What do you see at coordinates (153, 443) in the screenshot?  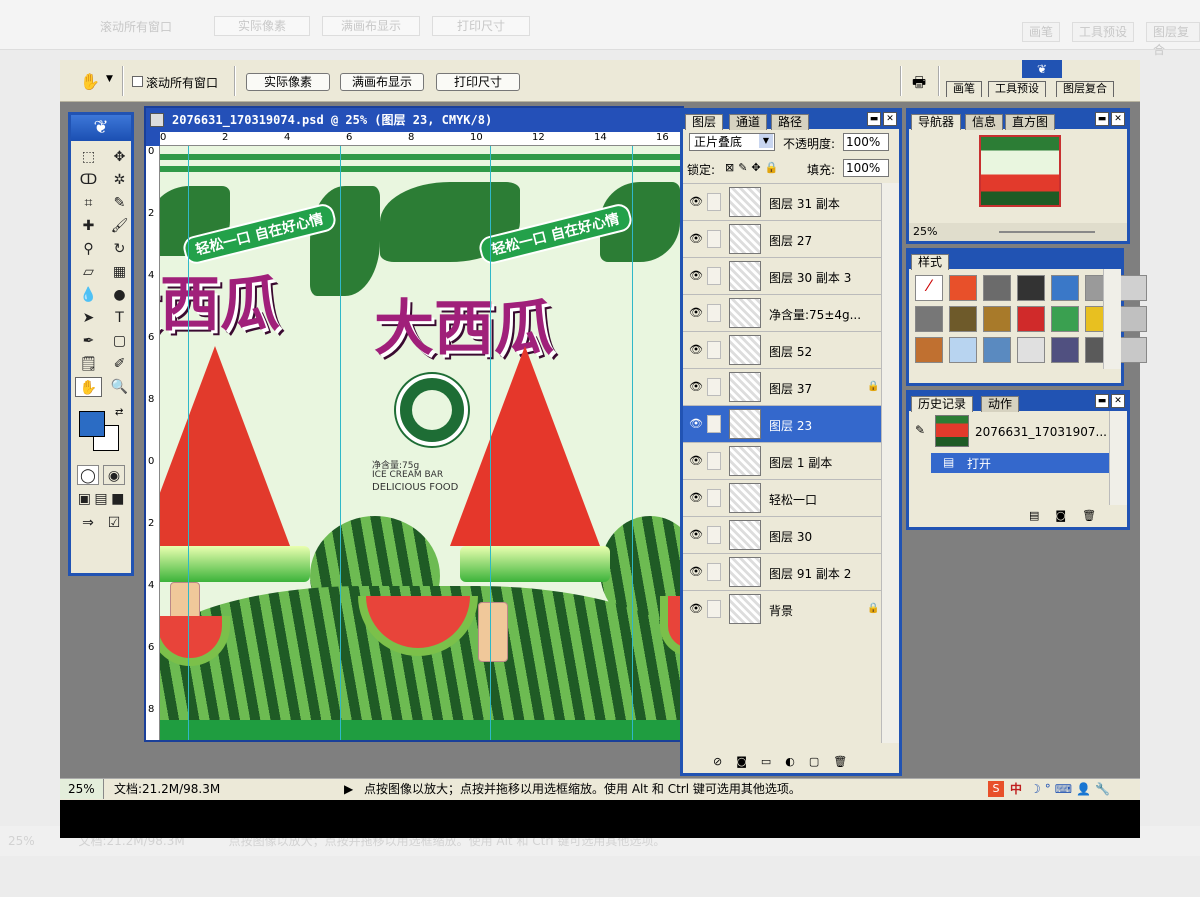 I see `vertical-ruler: 0 2 4 6 8 0 2 4 6 8` at bounding box center [153, 443].